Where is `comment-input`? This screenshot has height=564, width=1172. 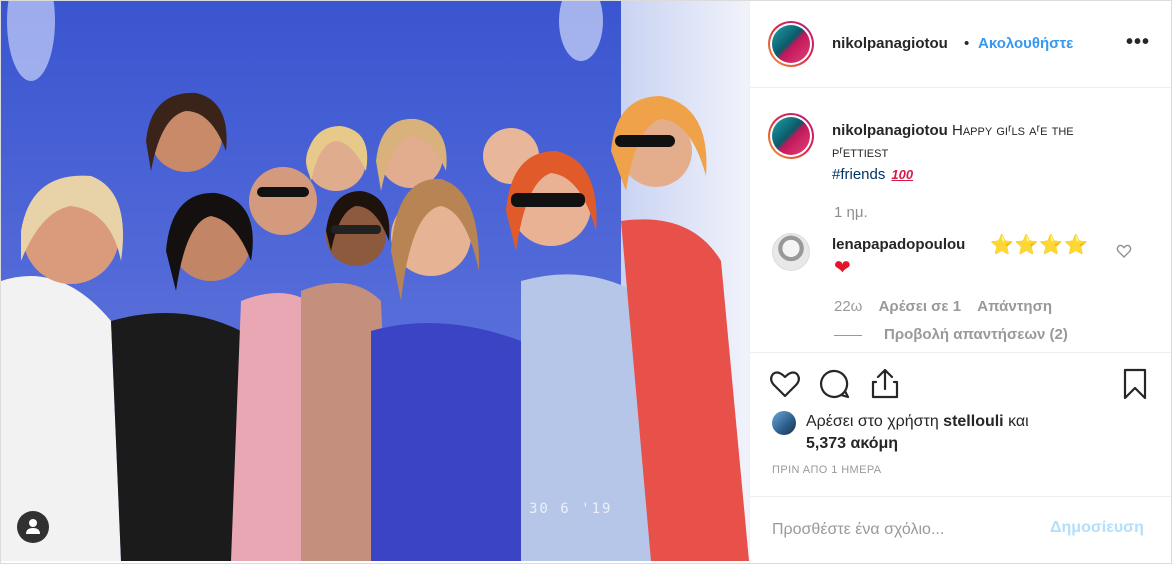 comment-input is located at coordinates (907, 530).